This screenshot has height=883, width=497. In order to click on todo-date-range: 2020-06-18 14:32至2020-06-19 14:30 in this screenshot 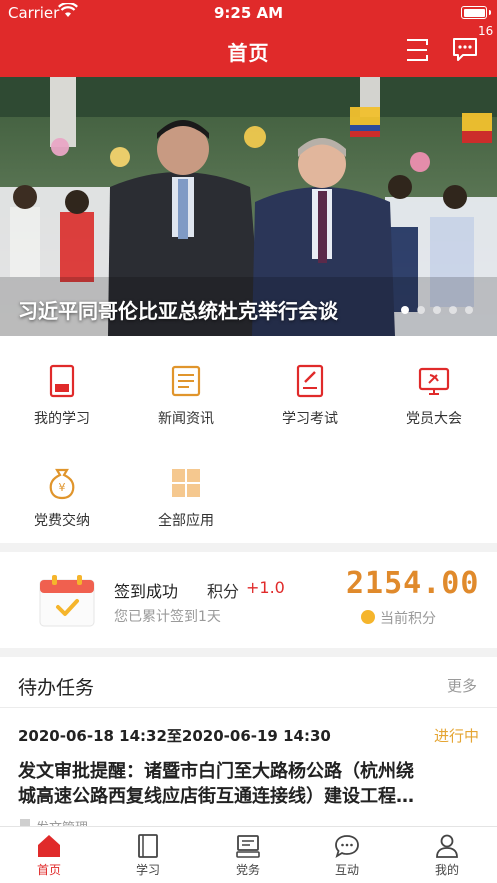, I will do `click(174, 736)`.